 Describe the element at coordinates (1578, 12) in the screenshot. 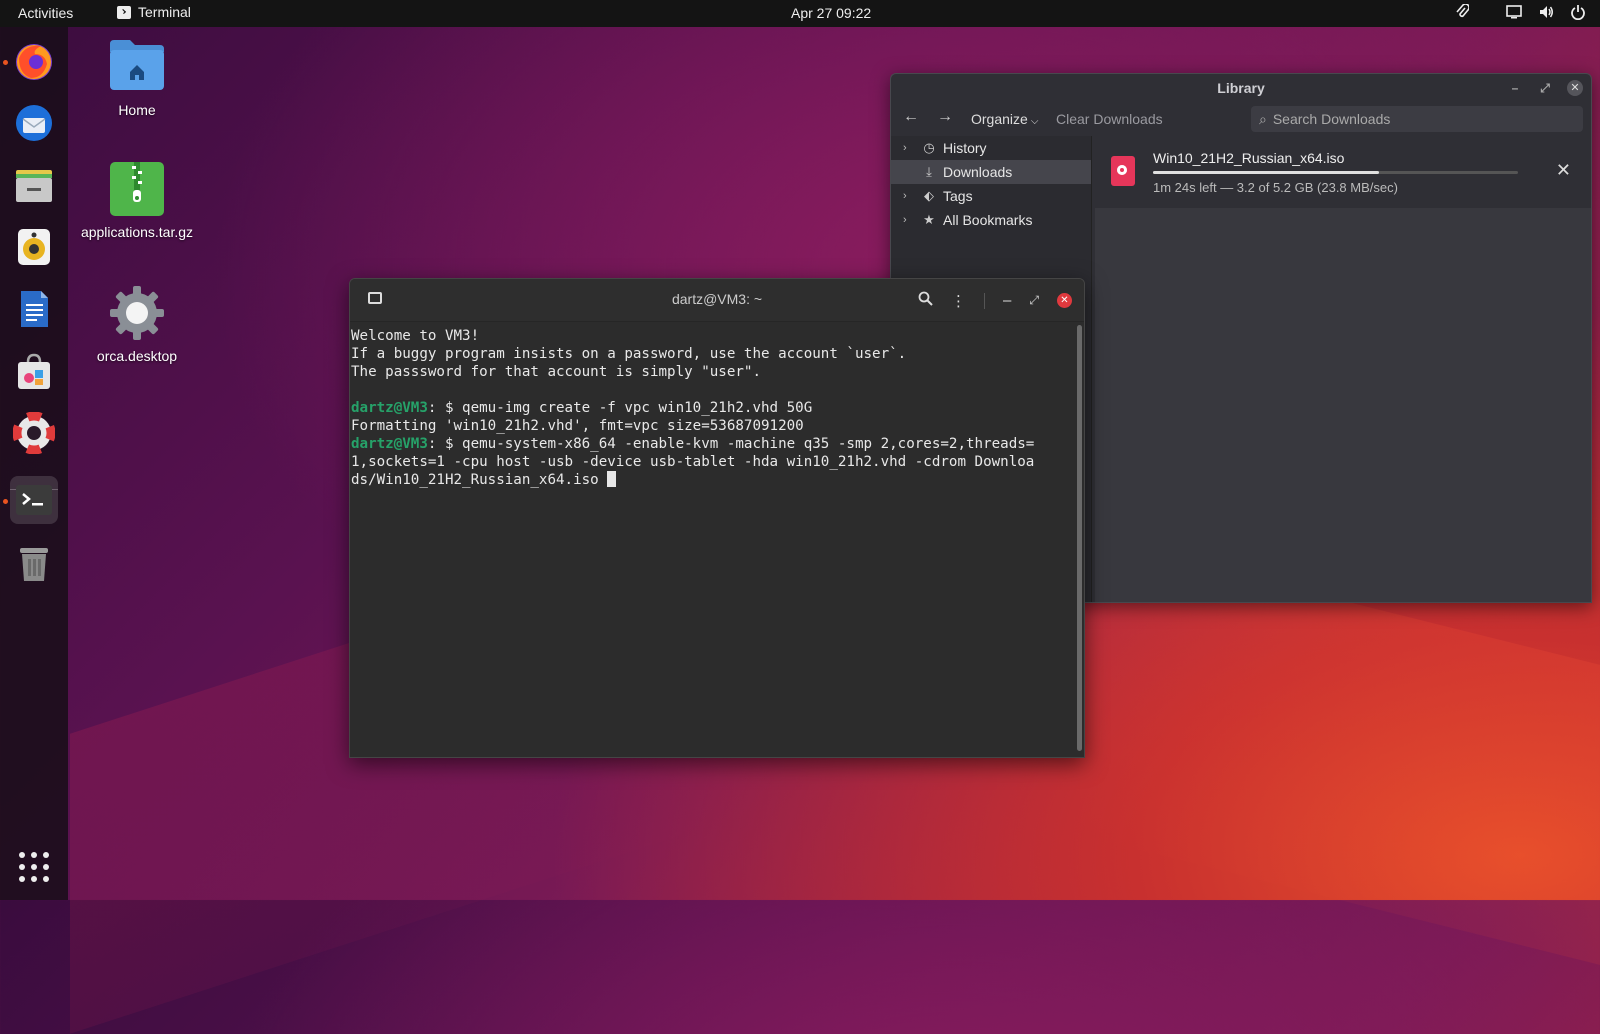

I see `power-icon` at that location.